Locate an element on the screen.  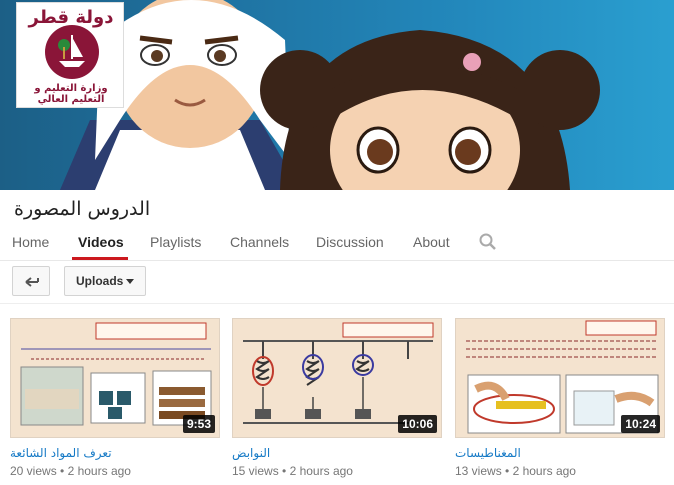
channel-title: الدروس المصورة is located at coordinates (82, 209).